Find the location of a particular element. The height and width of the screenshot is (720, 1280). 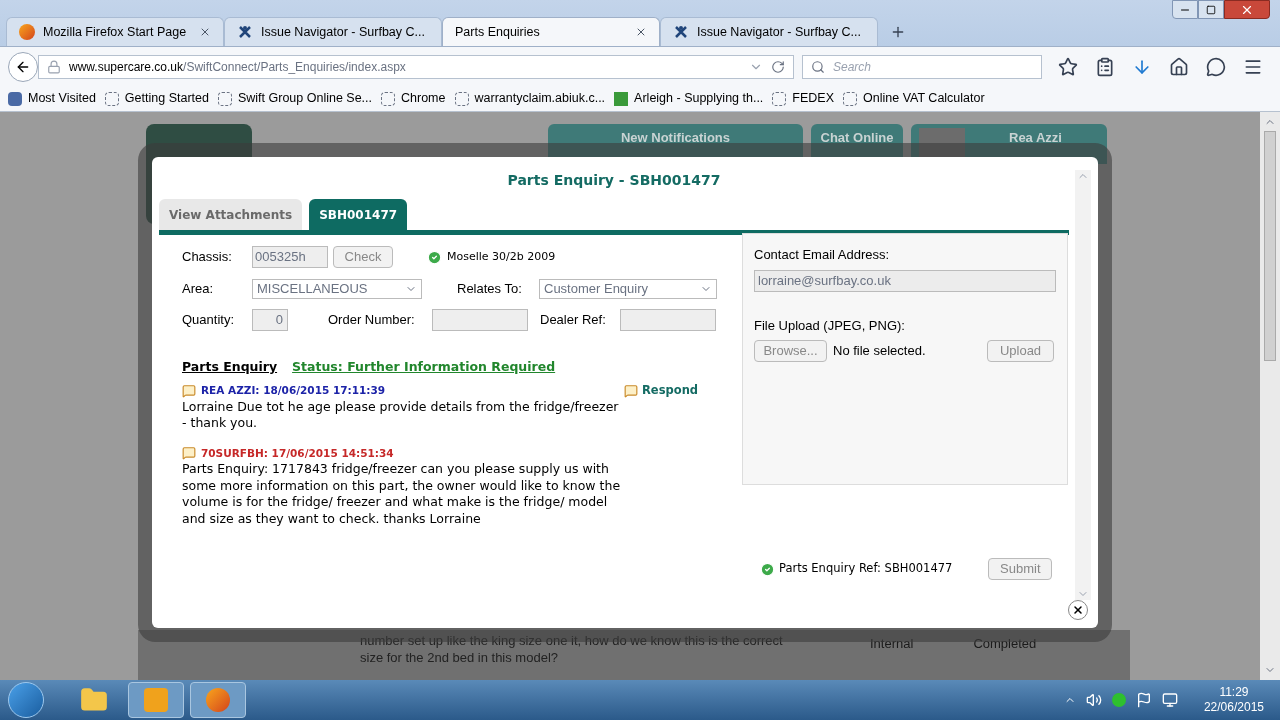

start-button is located at coordinates (26, 700).